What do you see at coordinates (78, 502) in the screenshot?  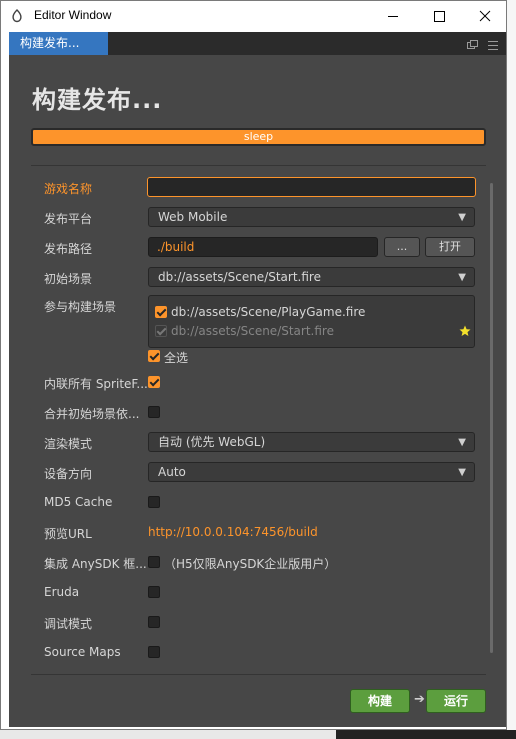 I see `md5-label: MD5 Cache` at bounding box center [78, 502].